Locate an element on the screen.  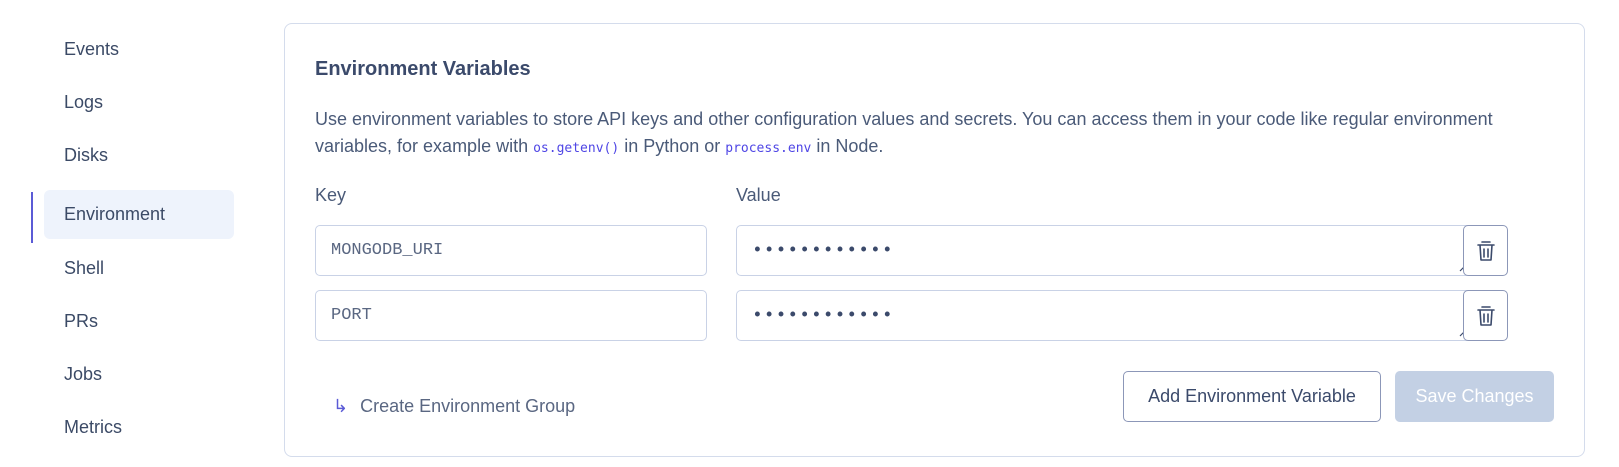
sidebar-item-label: Events is located at coordinates (92, 48).